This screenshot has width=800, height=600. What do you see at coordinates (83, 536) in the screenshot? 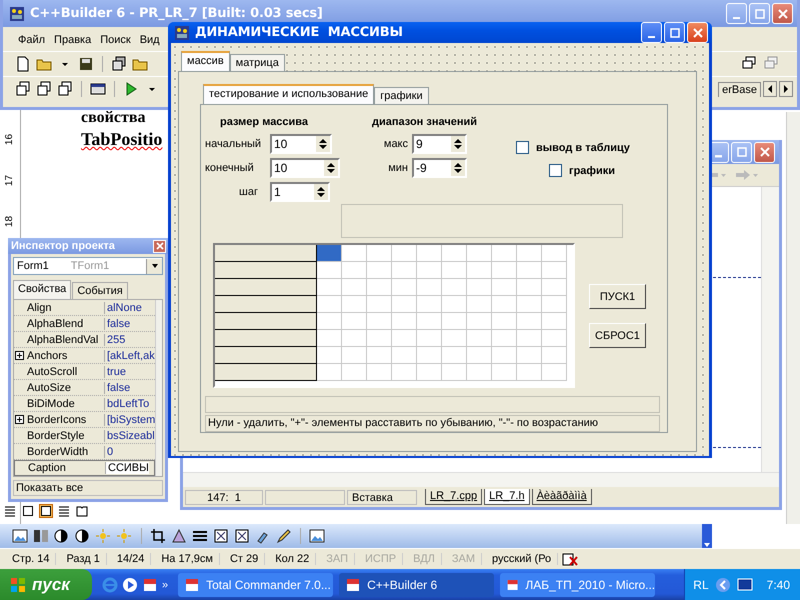
I see `contrast-icon` at bounding box center [83, 536].